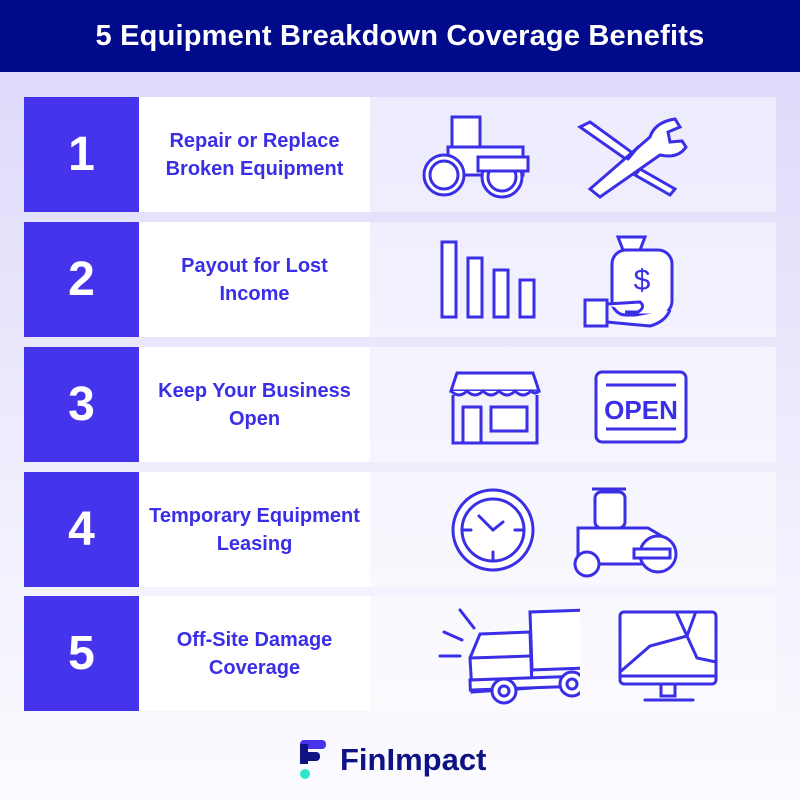 The image size is (800, 800). I want to click on benefit-number: 1, so click(81, 154).